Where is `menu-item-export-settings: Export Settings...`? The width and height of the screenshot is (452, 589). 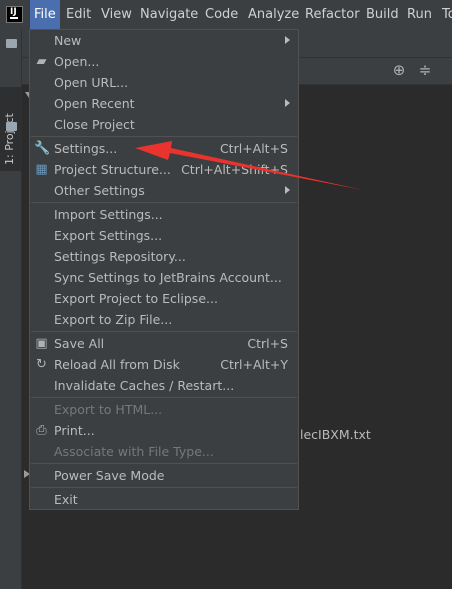 menu-item-export-settings: Export Settings... is located at coordinates (164, 235).